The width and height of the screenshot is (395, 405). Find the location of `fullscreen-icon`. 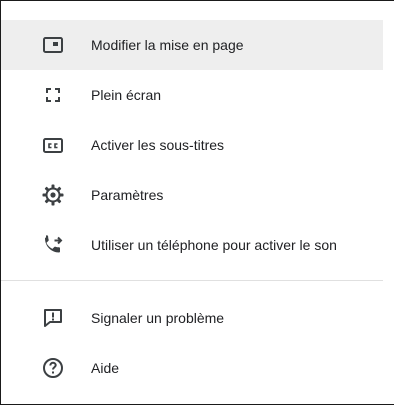

fullscreen-icon is located at coordinates (53, 95).